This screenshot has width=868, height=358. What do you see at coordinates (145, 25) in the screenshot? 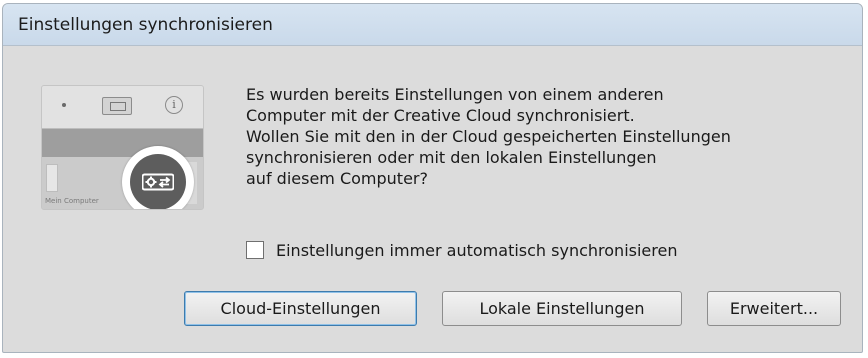
I see `dialog-title: Einstellungen synchronisieren` at bounding box center [145, 25].